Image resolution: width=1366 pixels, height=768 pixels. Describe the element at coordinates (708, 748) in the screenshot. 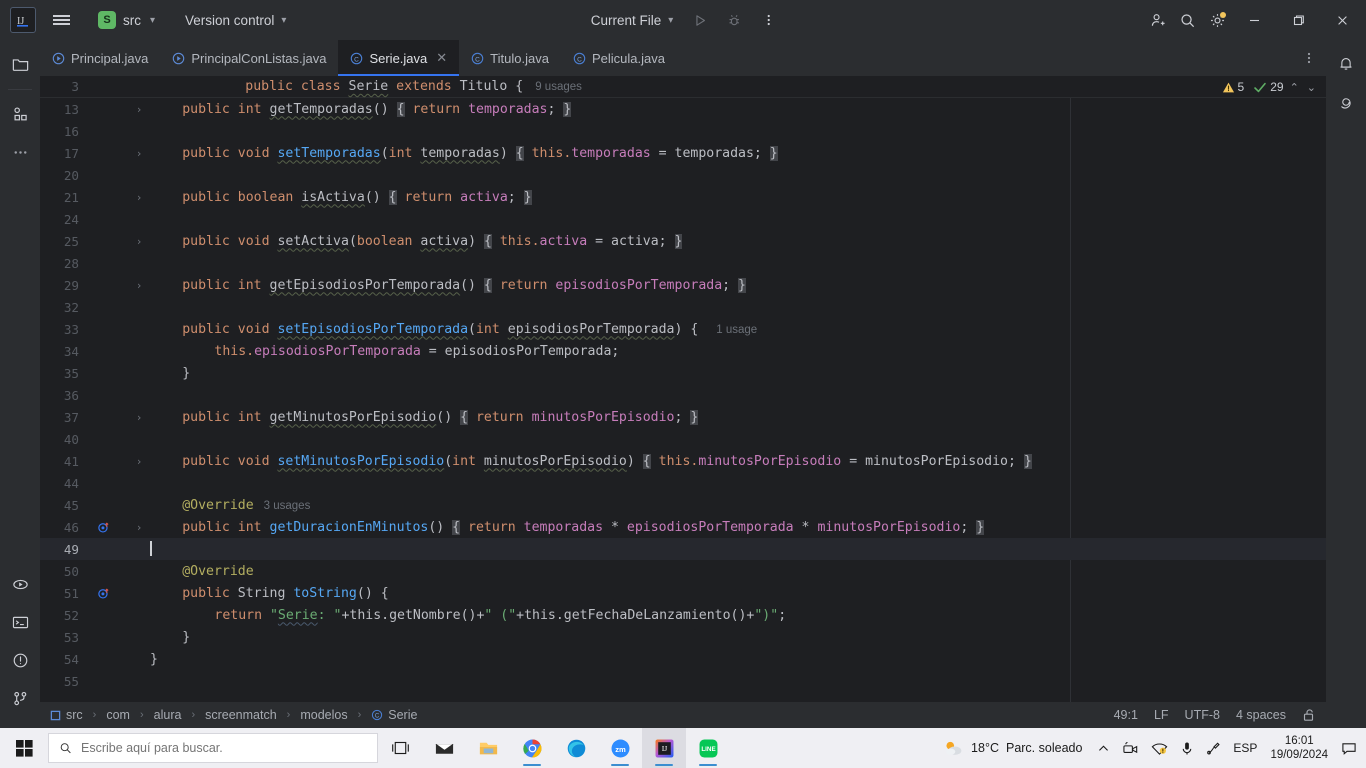

I see `line-icon: LINE` at that location.